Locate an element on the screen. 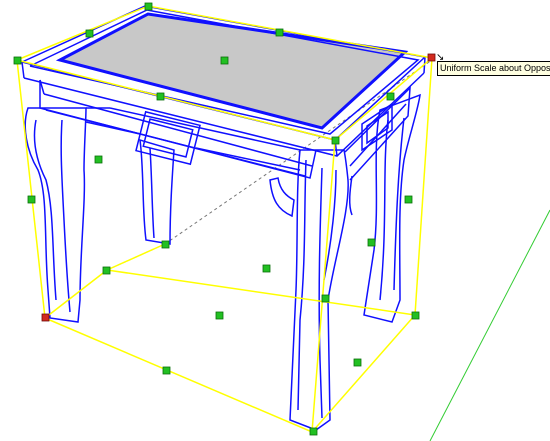 Image resolution: width=550 pixels, height=441 pixels. active-scale-grip is located at coordinates (431, 57).